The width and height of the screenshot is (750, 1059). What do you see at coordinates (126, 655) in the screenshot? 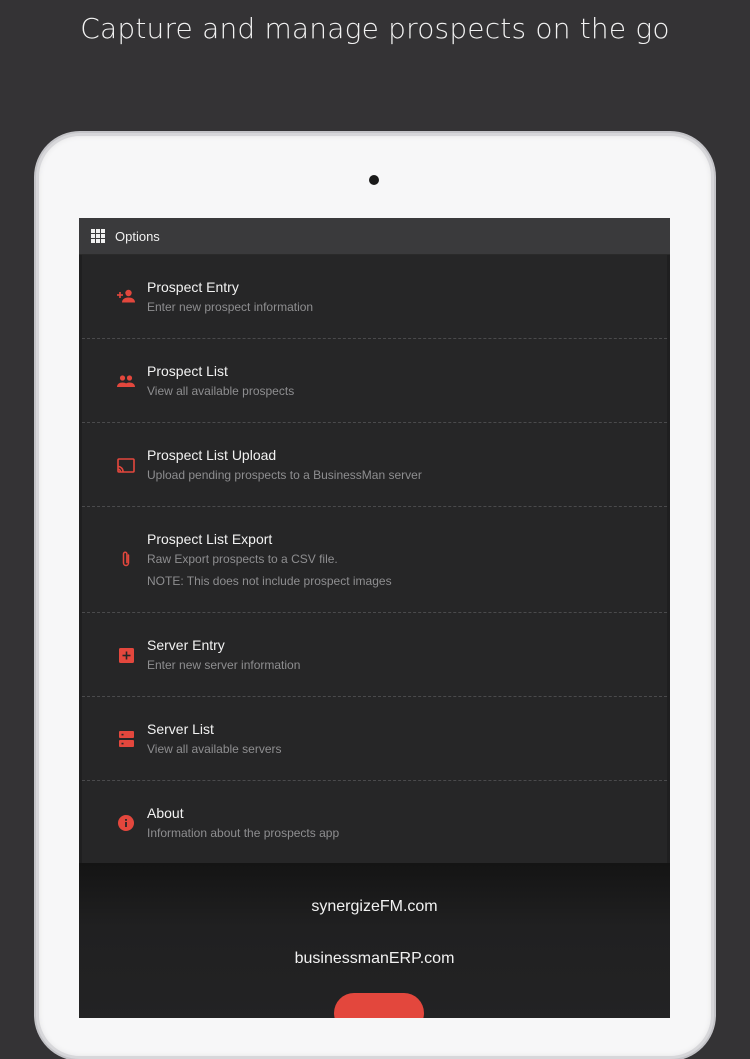
I see `add-box-icon` at bounding box center [126, 655].